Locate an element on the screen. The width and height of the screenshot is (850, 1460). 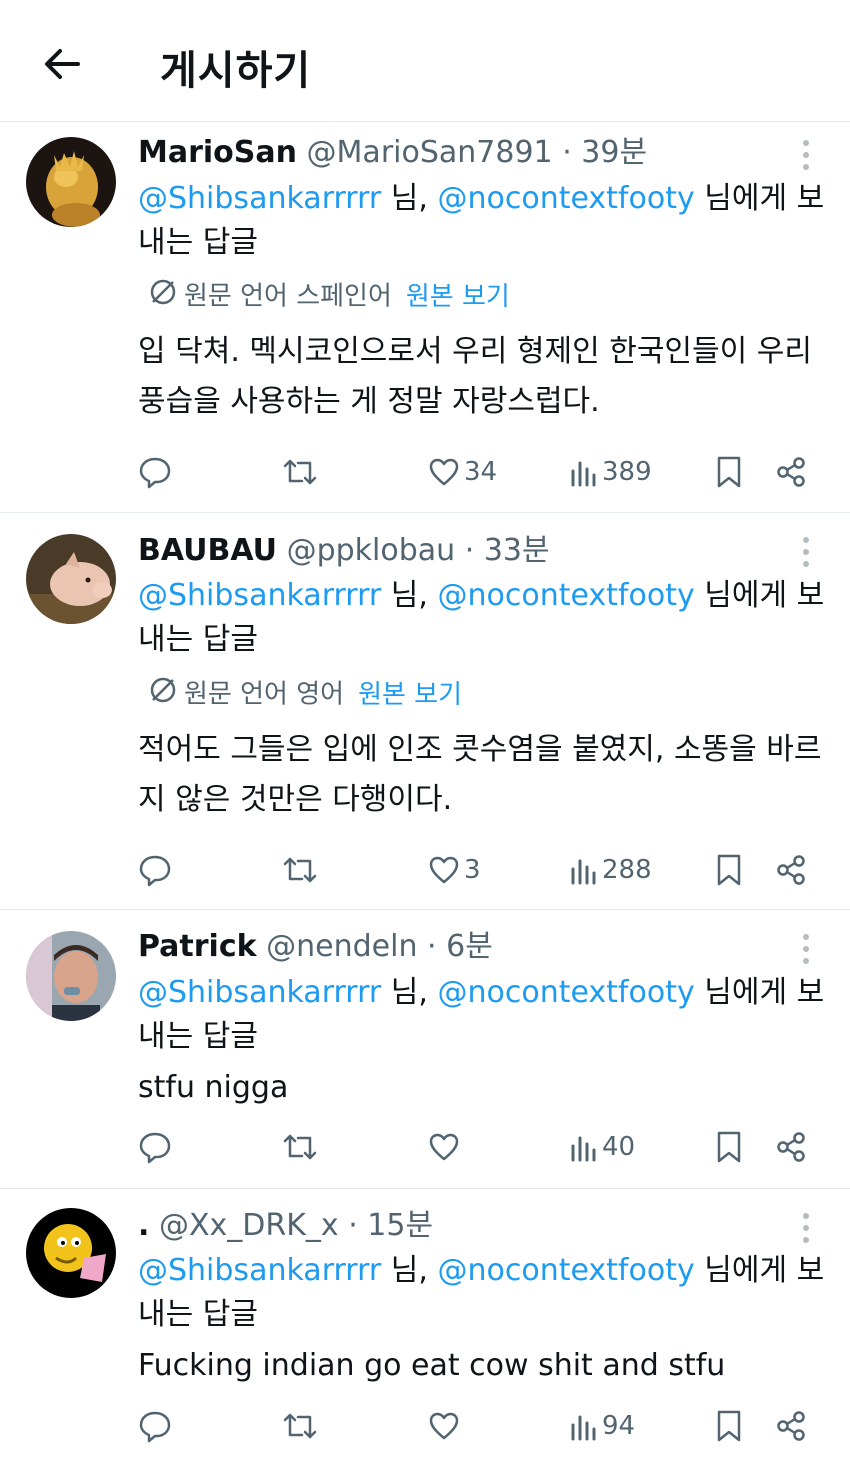
like-button: 34 is located at coordinates (462, 472).